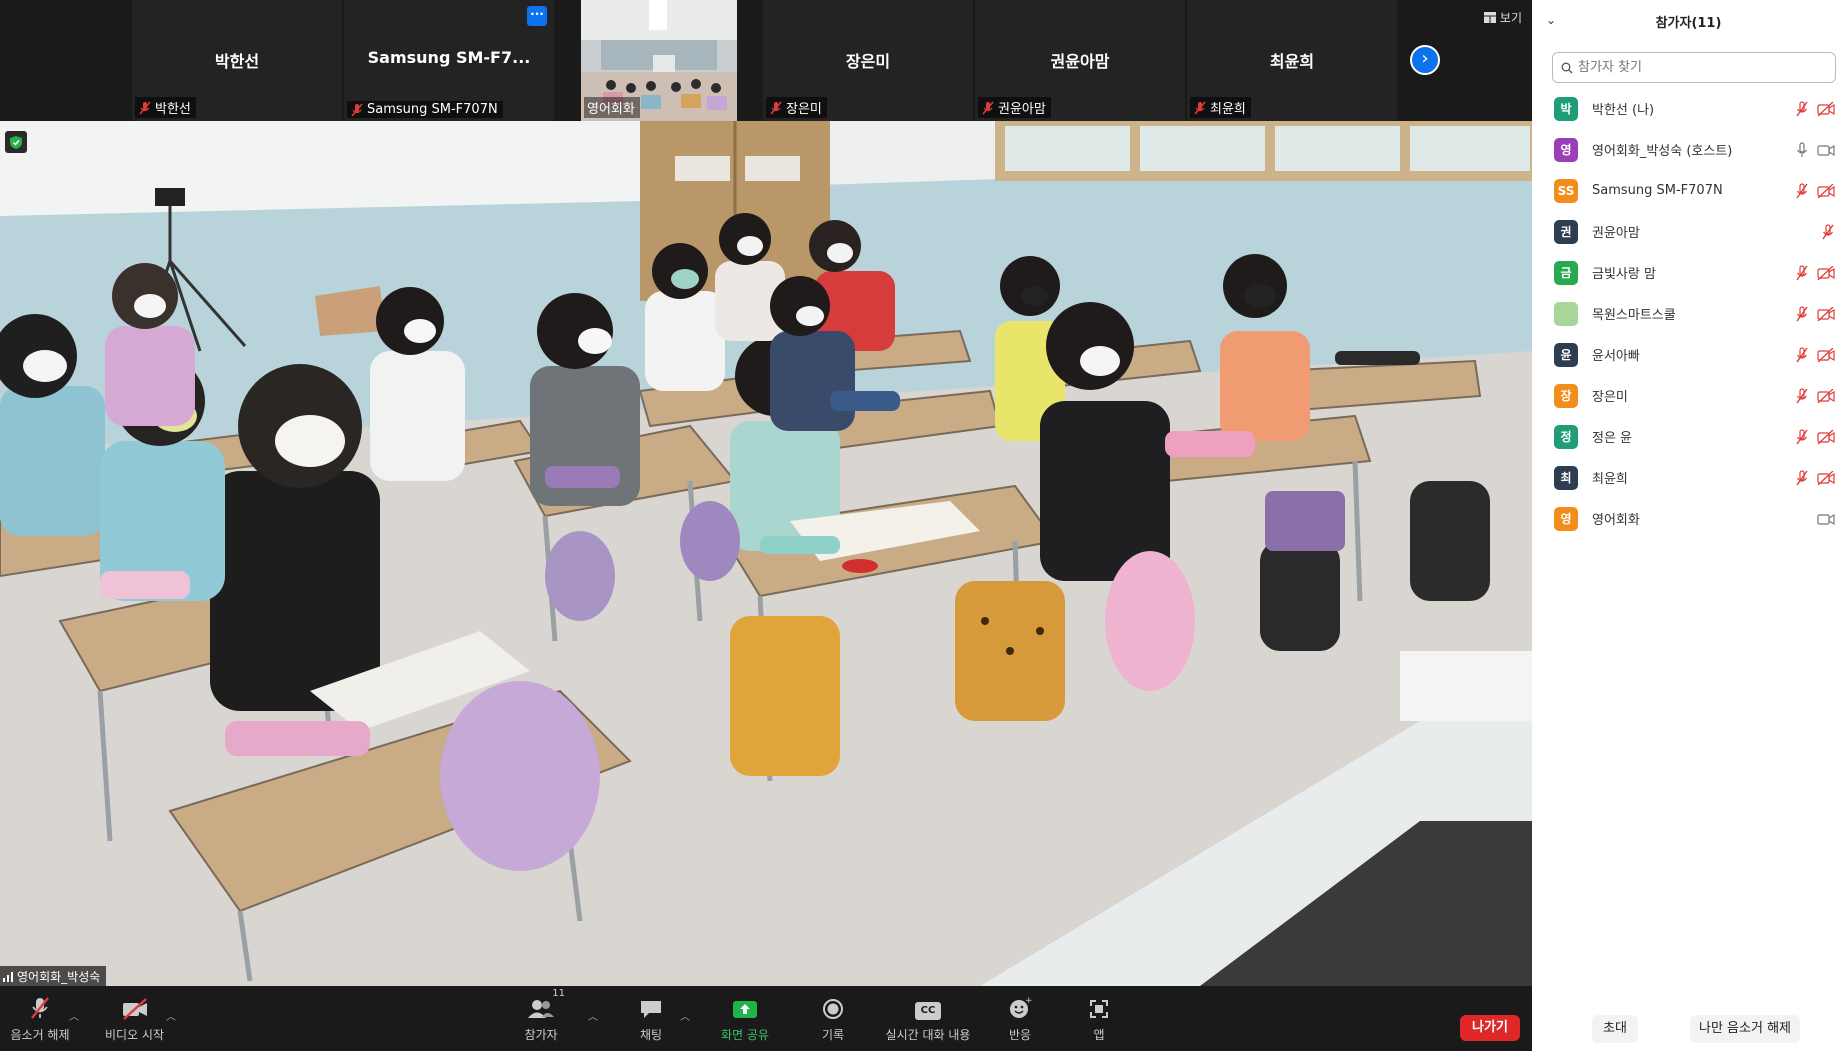 This screenshot has height=1051, width=1845. What do you see at coordinates (928, 1035) in the screenshot?
I see `live-transcript-label: 실시간 대화 내용` at bounding box center [928, 1035].